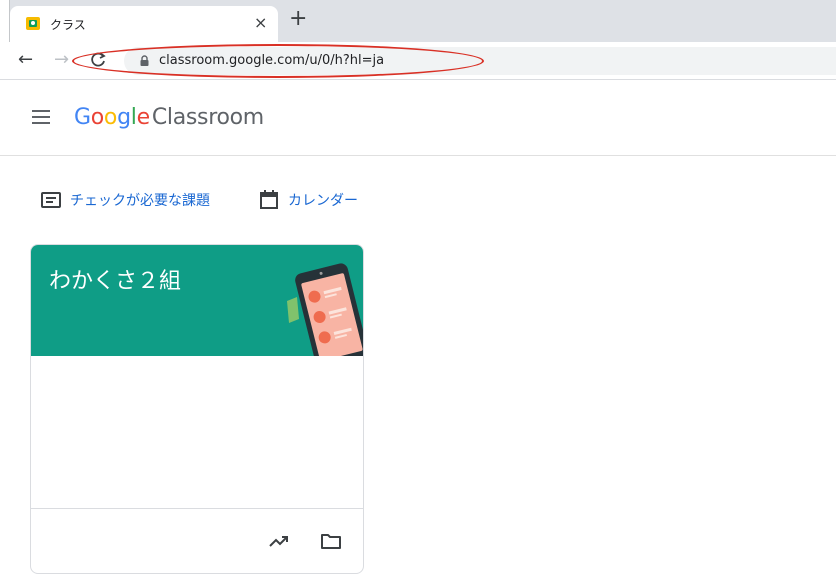 The width and height of the screenshot is (836, 574). I want to click on folder-icon, so click(331, 541).